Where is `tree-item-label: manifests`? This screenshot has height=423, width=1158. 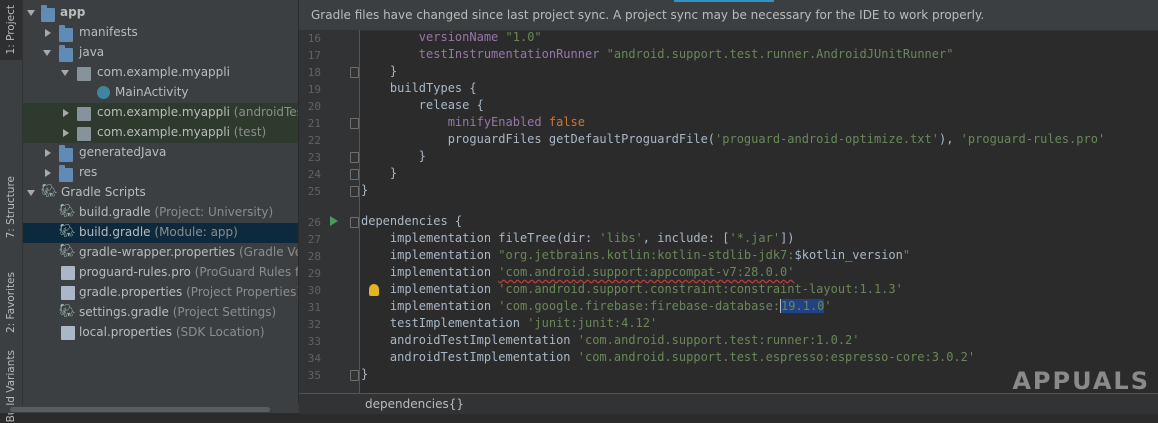
tree-item-label: manifests is located at coordinates (108, 32).